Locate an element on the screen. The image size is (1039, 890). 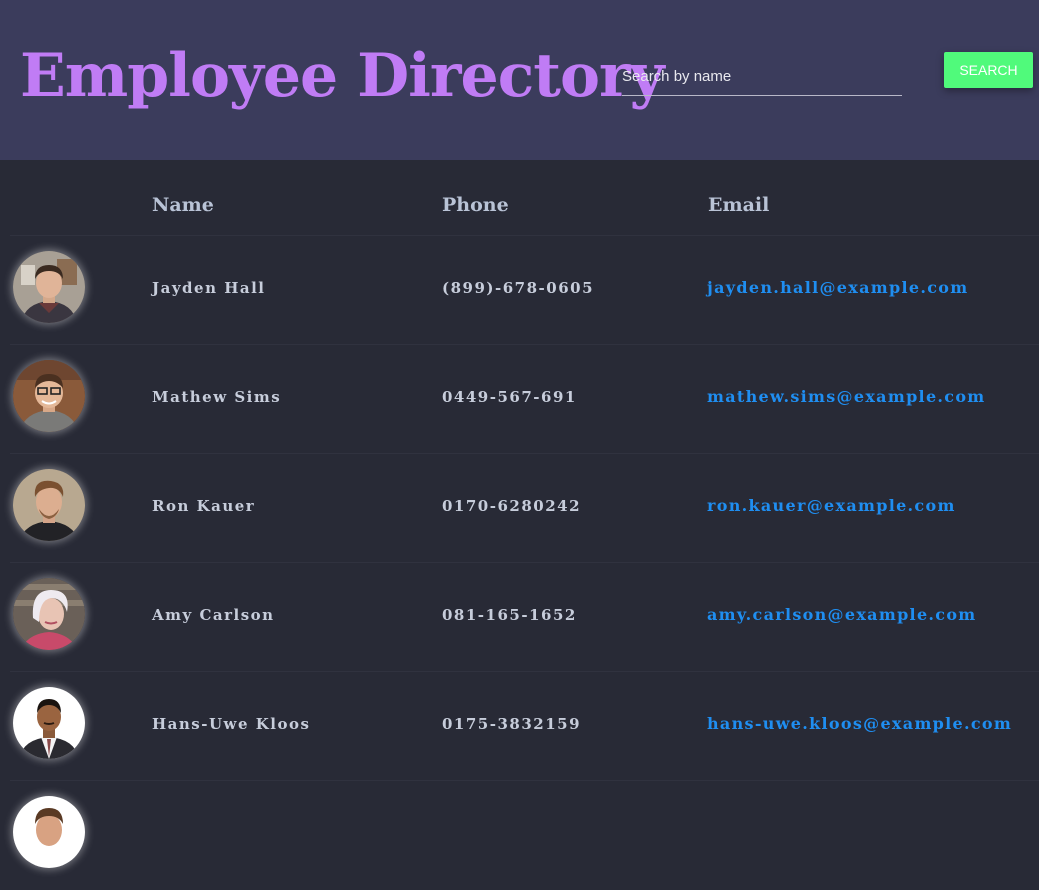
employee-phone: (899)-678-0605 is located at coordinates (518, 288).